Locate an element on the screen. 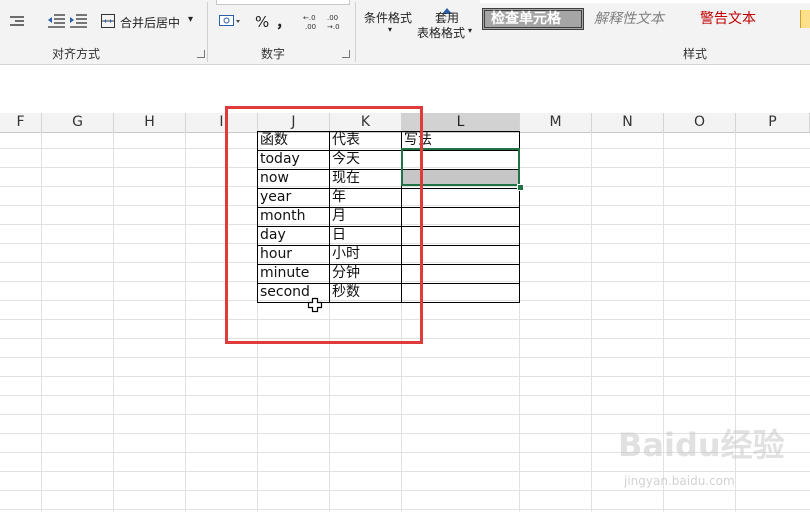 The width and height of the screenshot is (810, 512). fill-handle is located at coordinates (520, 187).